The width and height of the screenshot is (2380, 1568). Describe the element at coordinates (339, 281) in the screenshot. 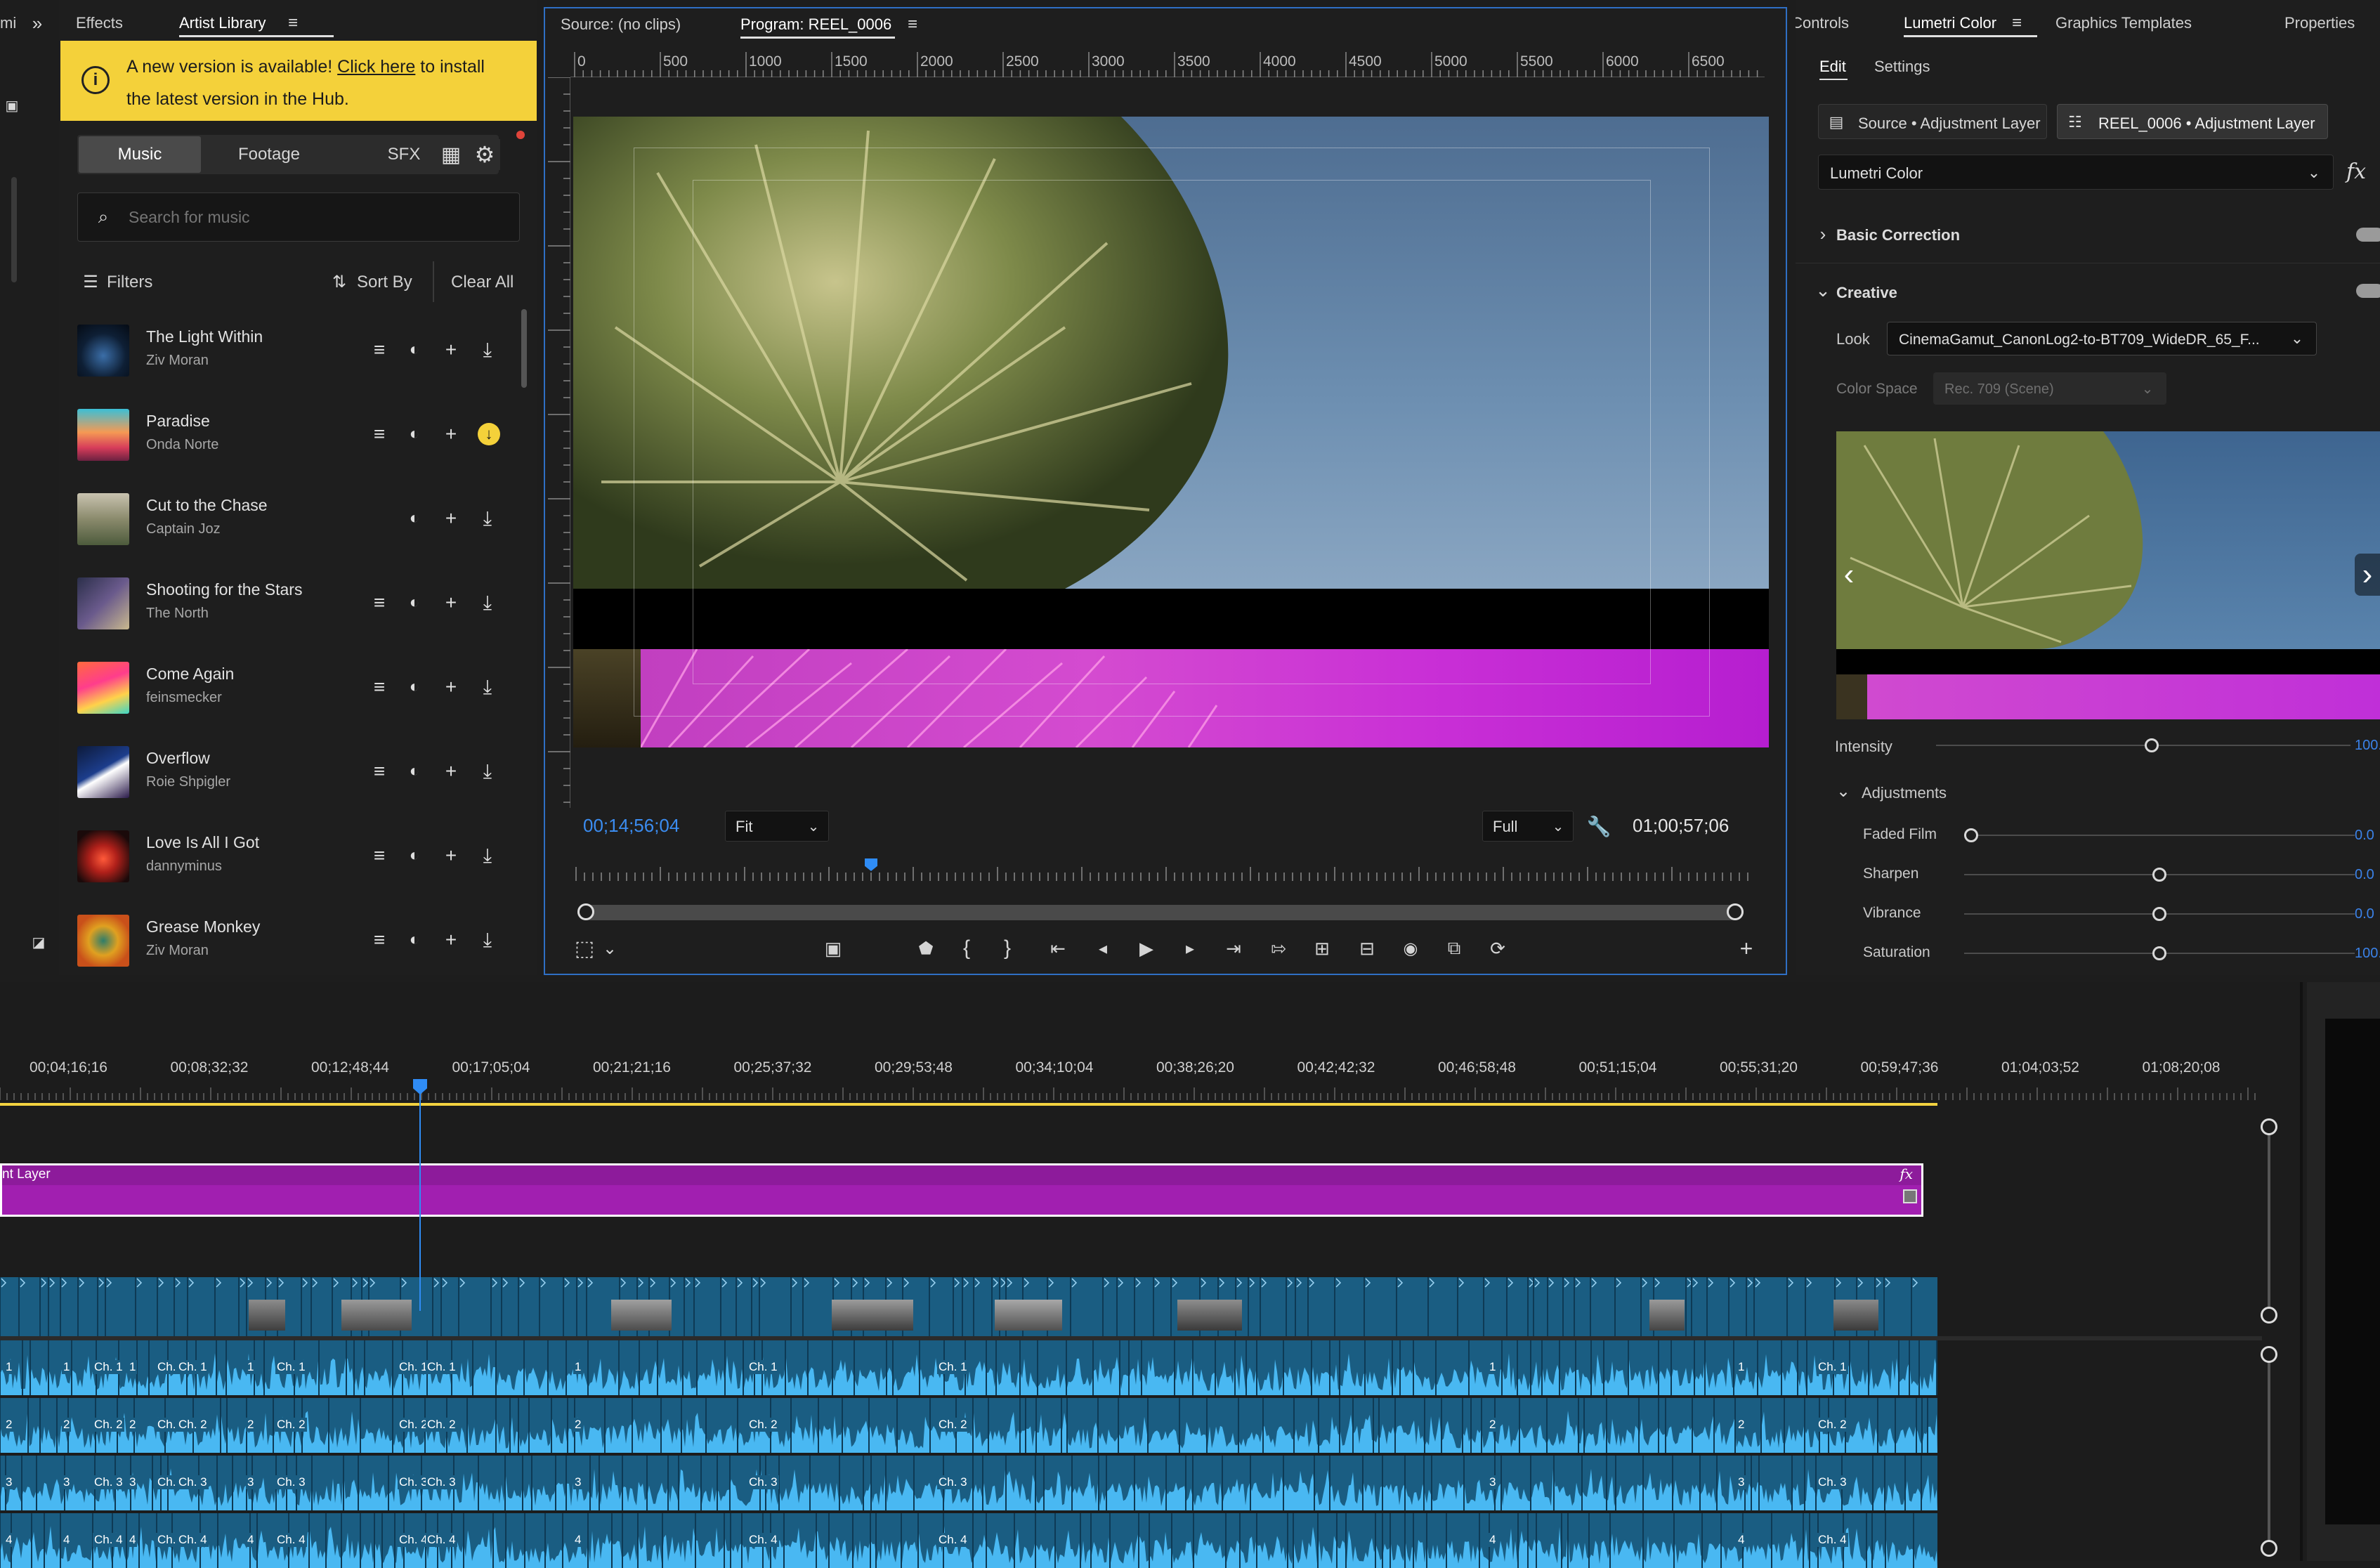

I see `sort-icon: ⇅` at that location.